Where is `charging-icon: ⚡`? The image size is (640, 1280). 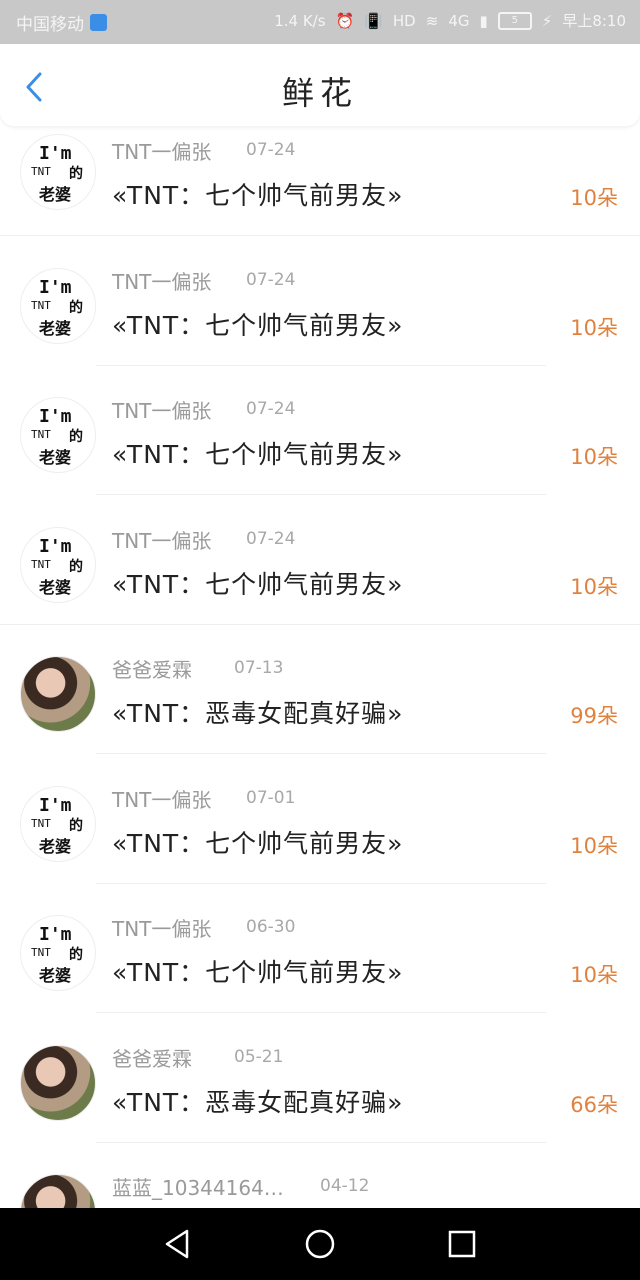
charging-icon: ⚡ is located at coordinates (547, 20).